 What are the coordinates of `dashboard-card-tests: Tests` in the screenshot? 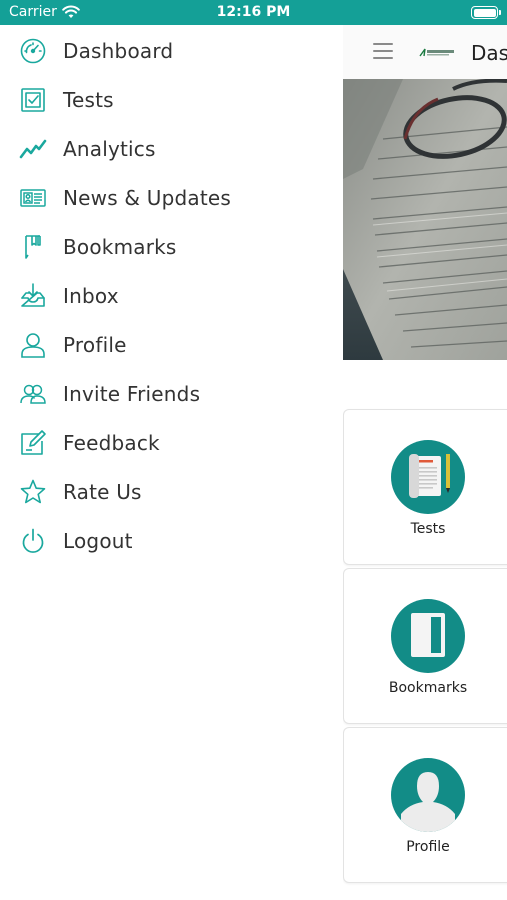 It's located at (425, 487).